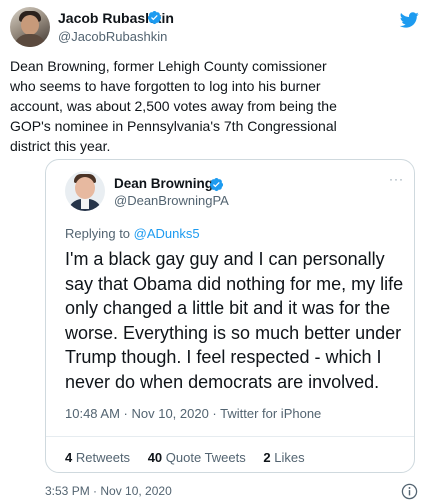 This screenshot has width=432, height=503. What do you see at coordinates (103, 457) in the screenshot?
I see `retweets-label: Retweets` at bounding box center [103, 457].